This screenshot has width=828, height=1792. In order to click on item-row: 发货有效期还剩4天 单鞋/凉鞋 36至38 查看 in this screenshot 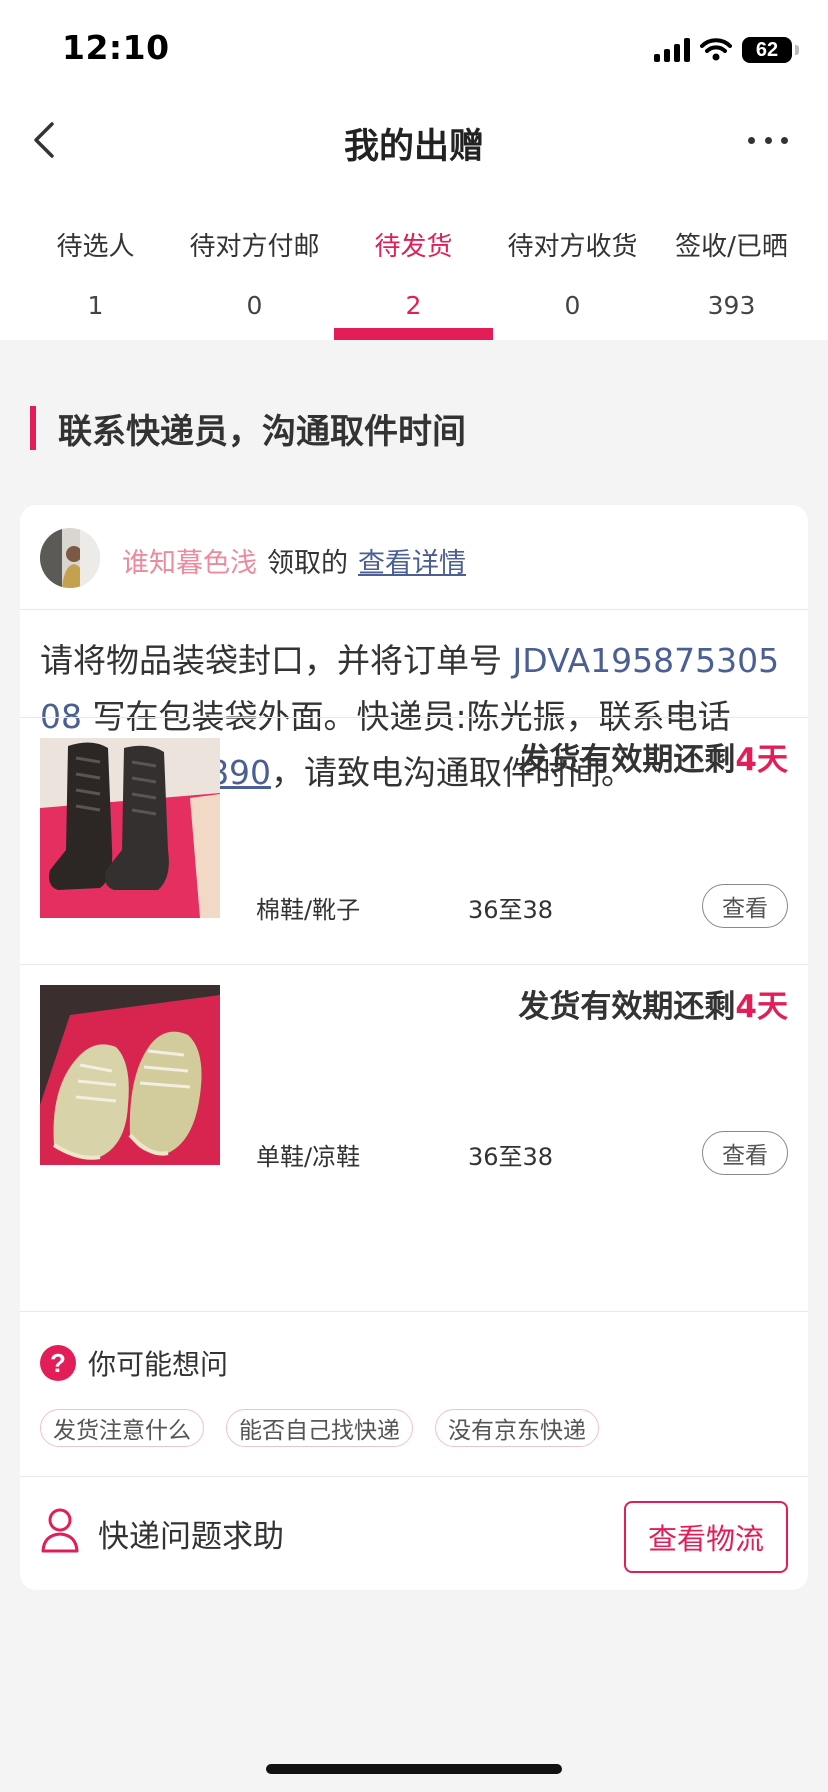, I will do `click(414, 1088)`.